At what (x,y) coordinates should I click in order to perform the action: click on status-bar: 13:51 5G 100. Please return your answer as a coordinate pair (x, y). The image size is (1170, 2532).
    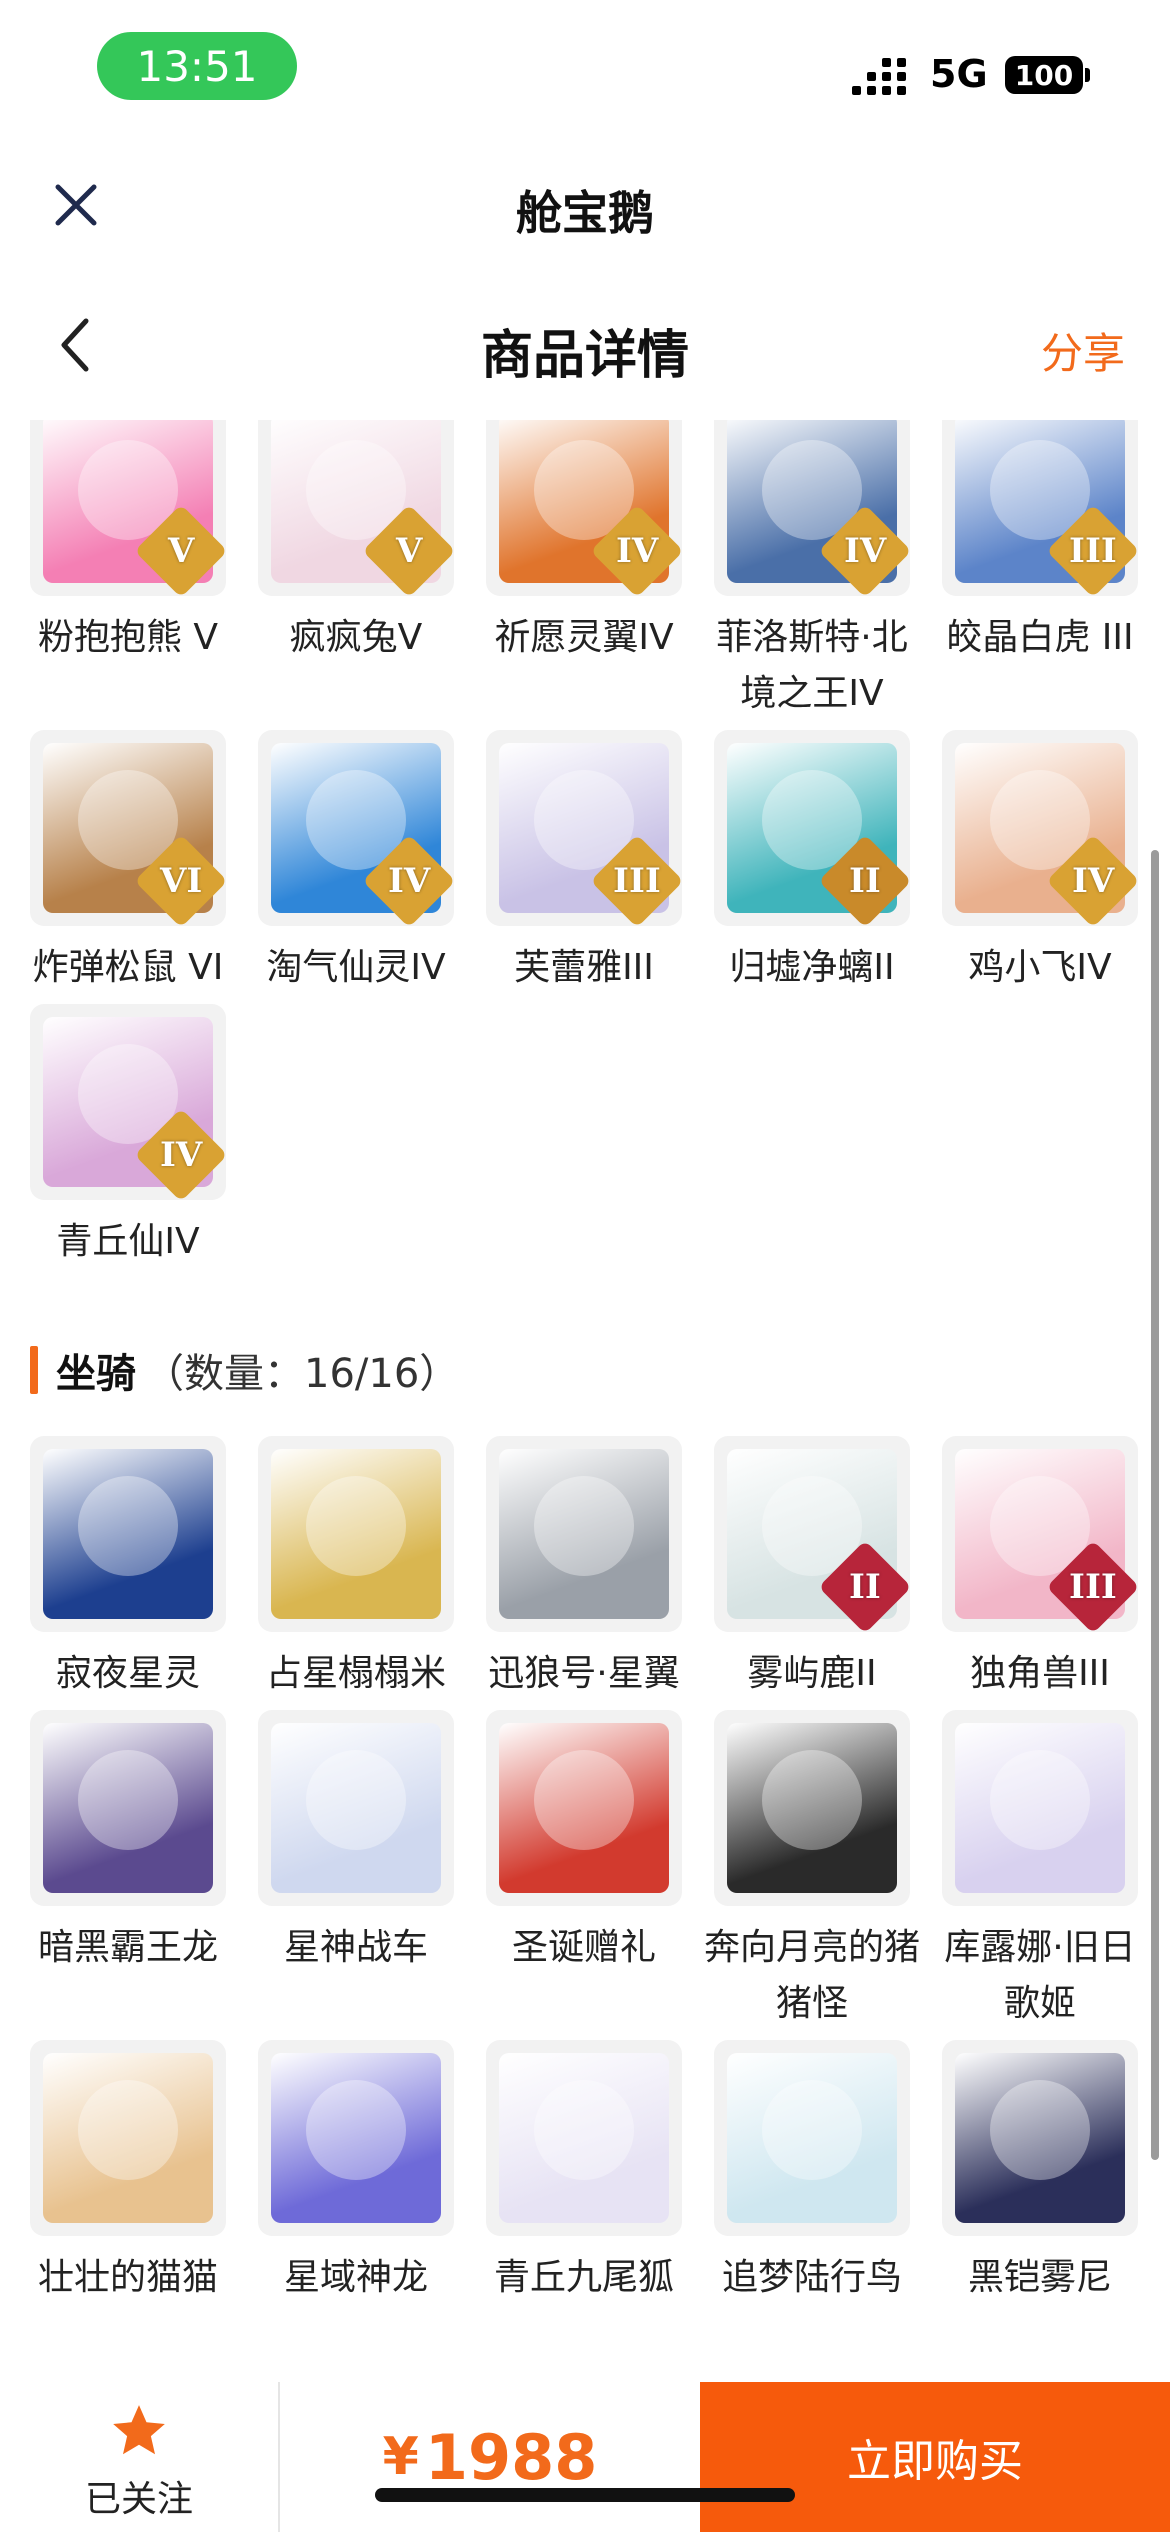
    Looking at the image, I should click on (585, 65).